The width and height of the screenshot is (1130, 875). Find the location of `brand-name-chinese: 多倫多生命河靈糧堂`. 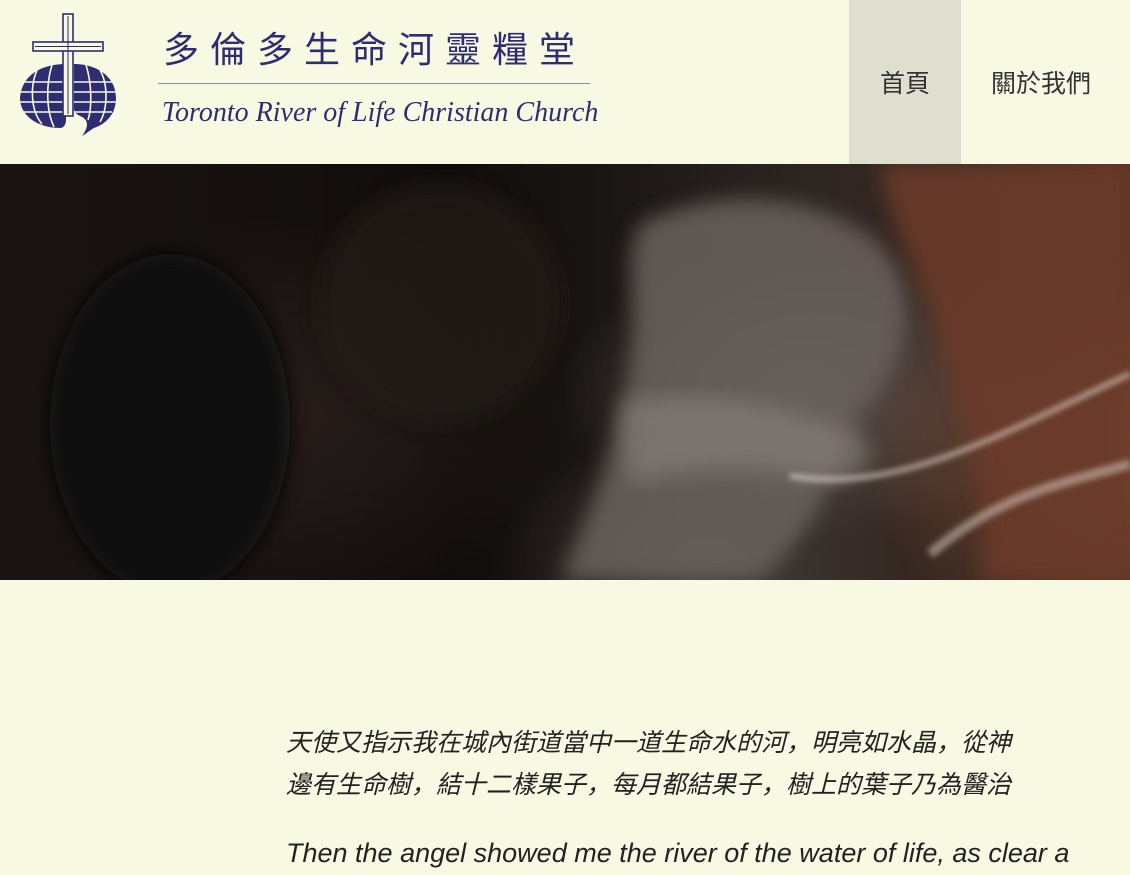

brand-name-chinese: 多倫多生命河靈糧堂 is located at coordinates (374, 51).